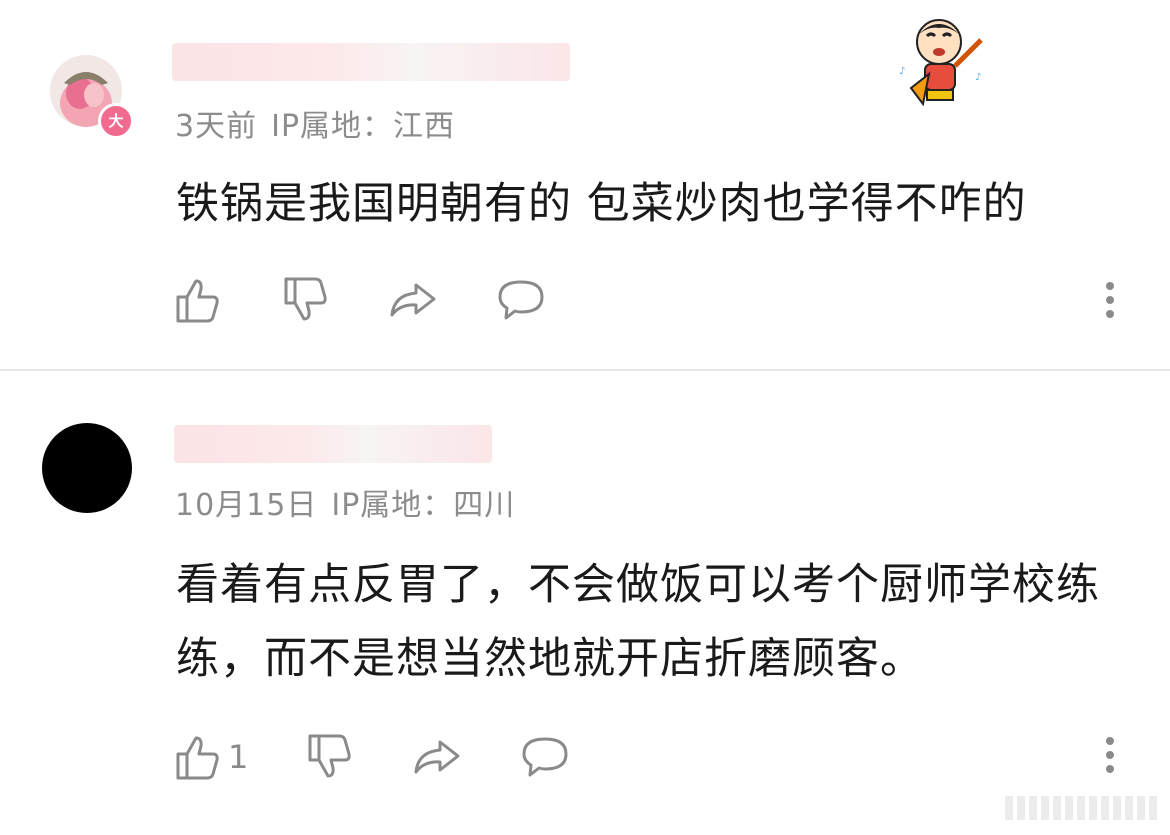  What do you see at coordinates (363, 126) in the screenshot?
I see `ip-location: IP属地：江西` at bounding box center [363, 126].